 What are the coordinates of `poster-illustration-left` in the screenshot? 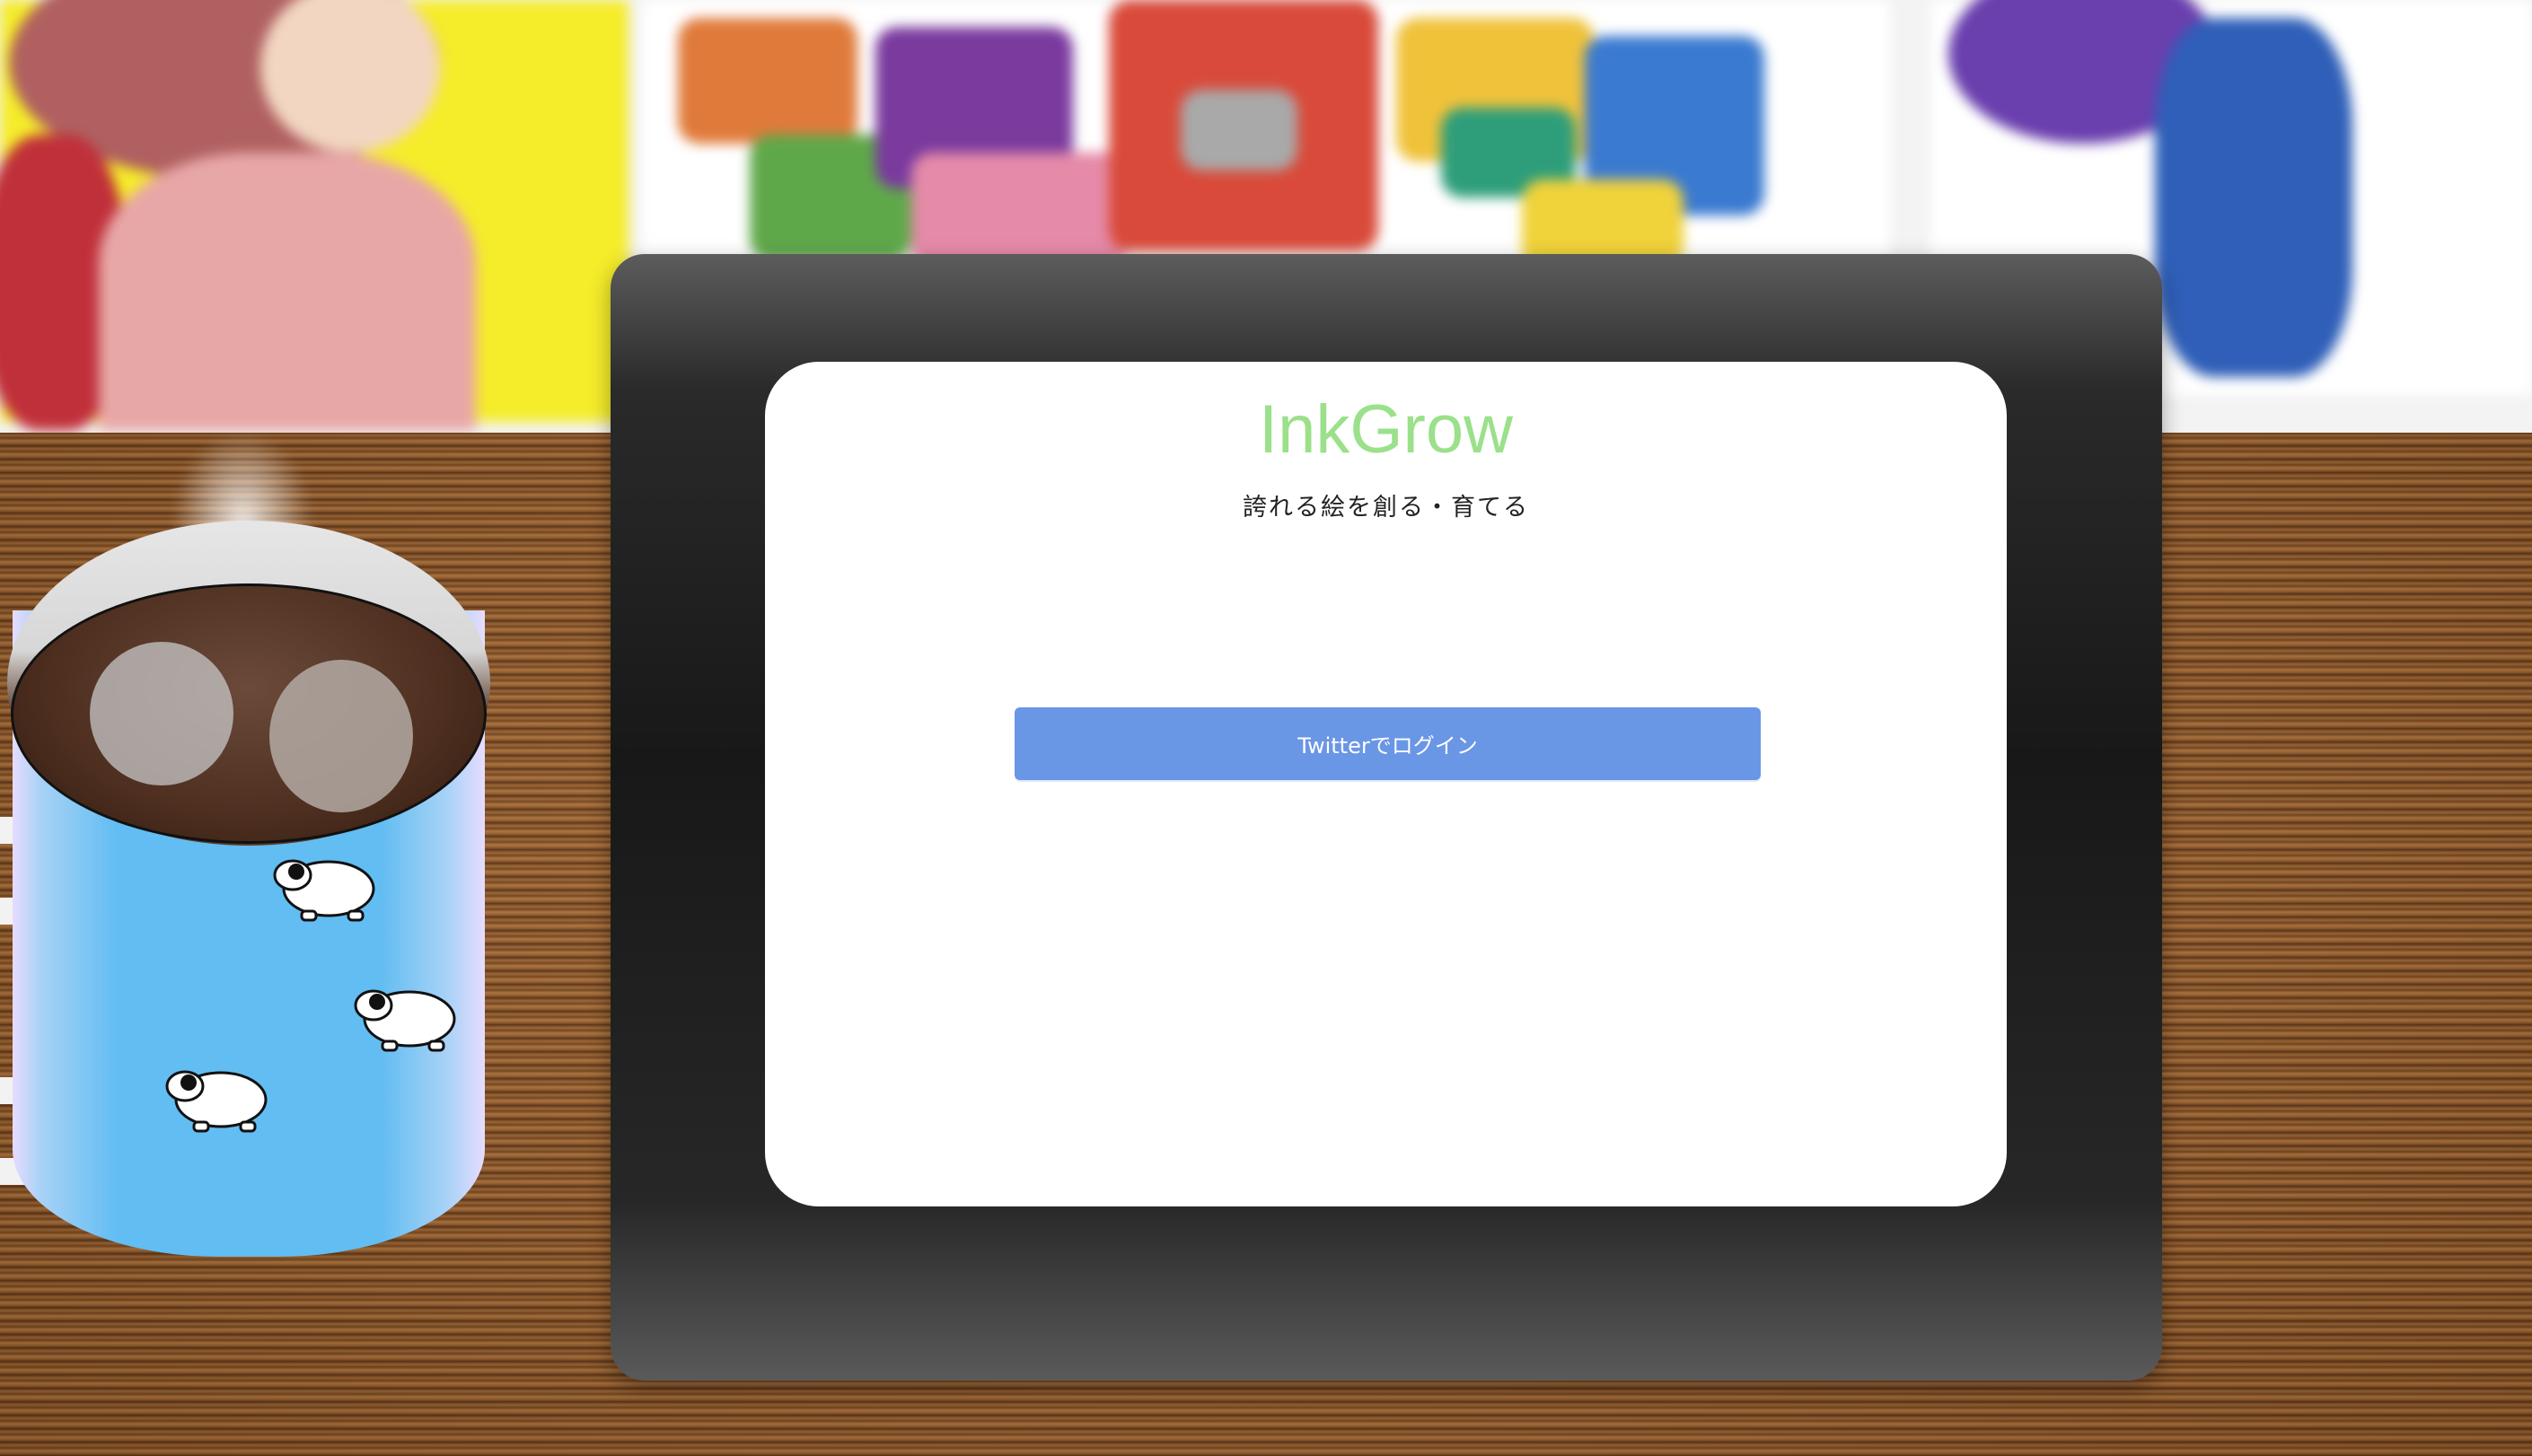 It's located at (314, 216).